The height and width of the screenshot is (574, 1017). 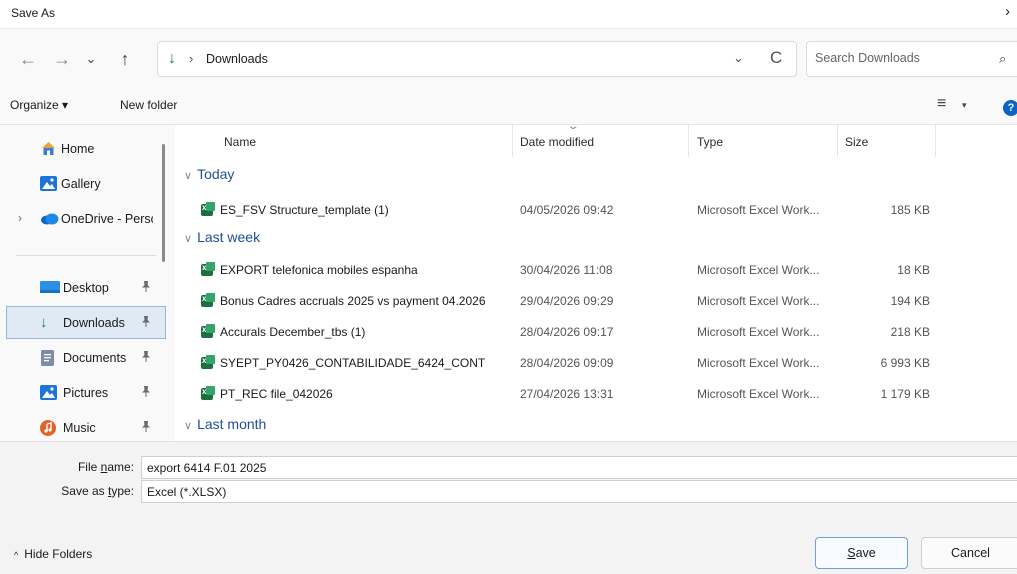 What do you see at coordinates (86, 393) in the screenshot?
I see `sidebar-item-label: Pictures` at bounding box center [86, 393].